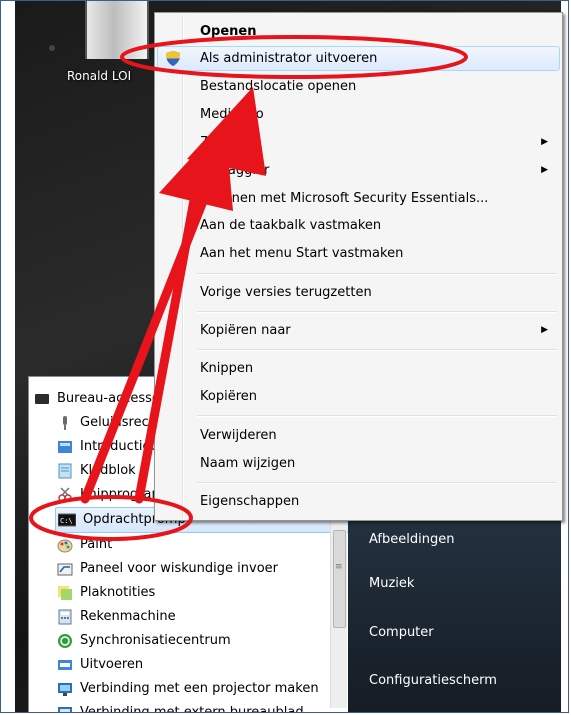 The height and width of the screenshot is (715, 571). I want to click on red-arrow, so click(183, 312).